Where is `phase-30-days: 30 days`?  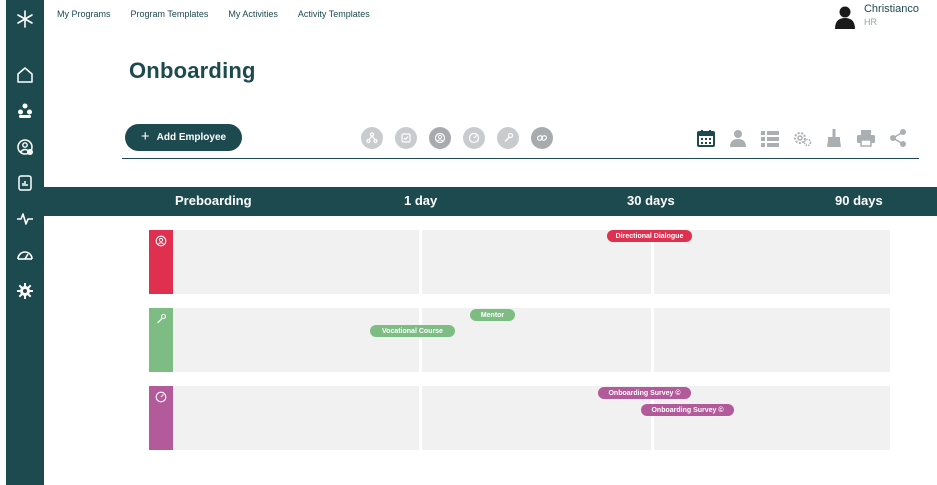
phase-30-days: 30 days is located at coordinates (651, 200).